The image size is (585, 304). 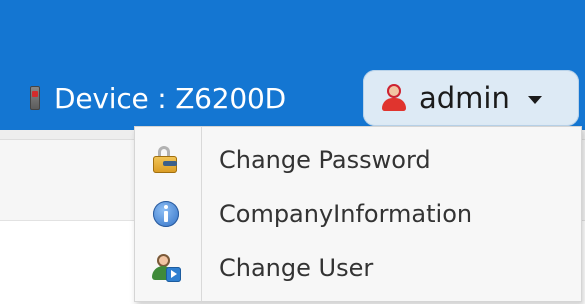 What do you see at coordinates (394, 98) in the screenshot?
I see `user-icon` at bounding box center [394, 98].